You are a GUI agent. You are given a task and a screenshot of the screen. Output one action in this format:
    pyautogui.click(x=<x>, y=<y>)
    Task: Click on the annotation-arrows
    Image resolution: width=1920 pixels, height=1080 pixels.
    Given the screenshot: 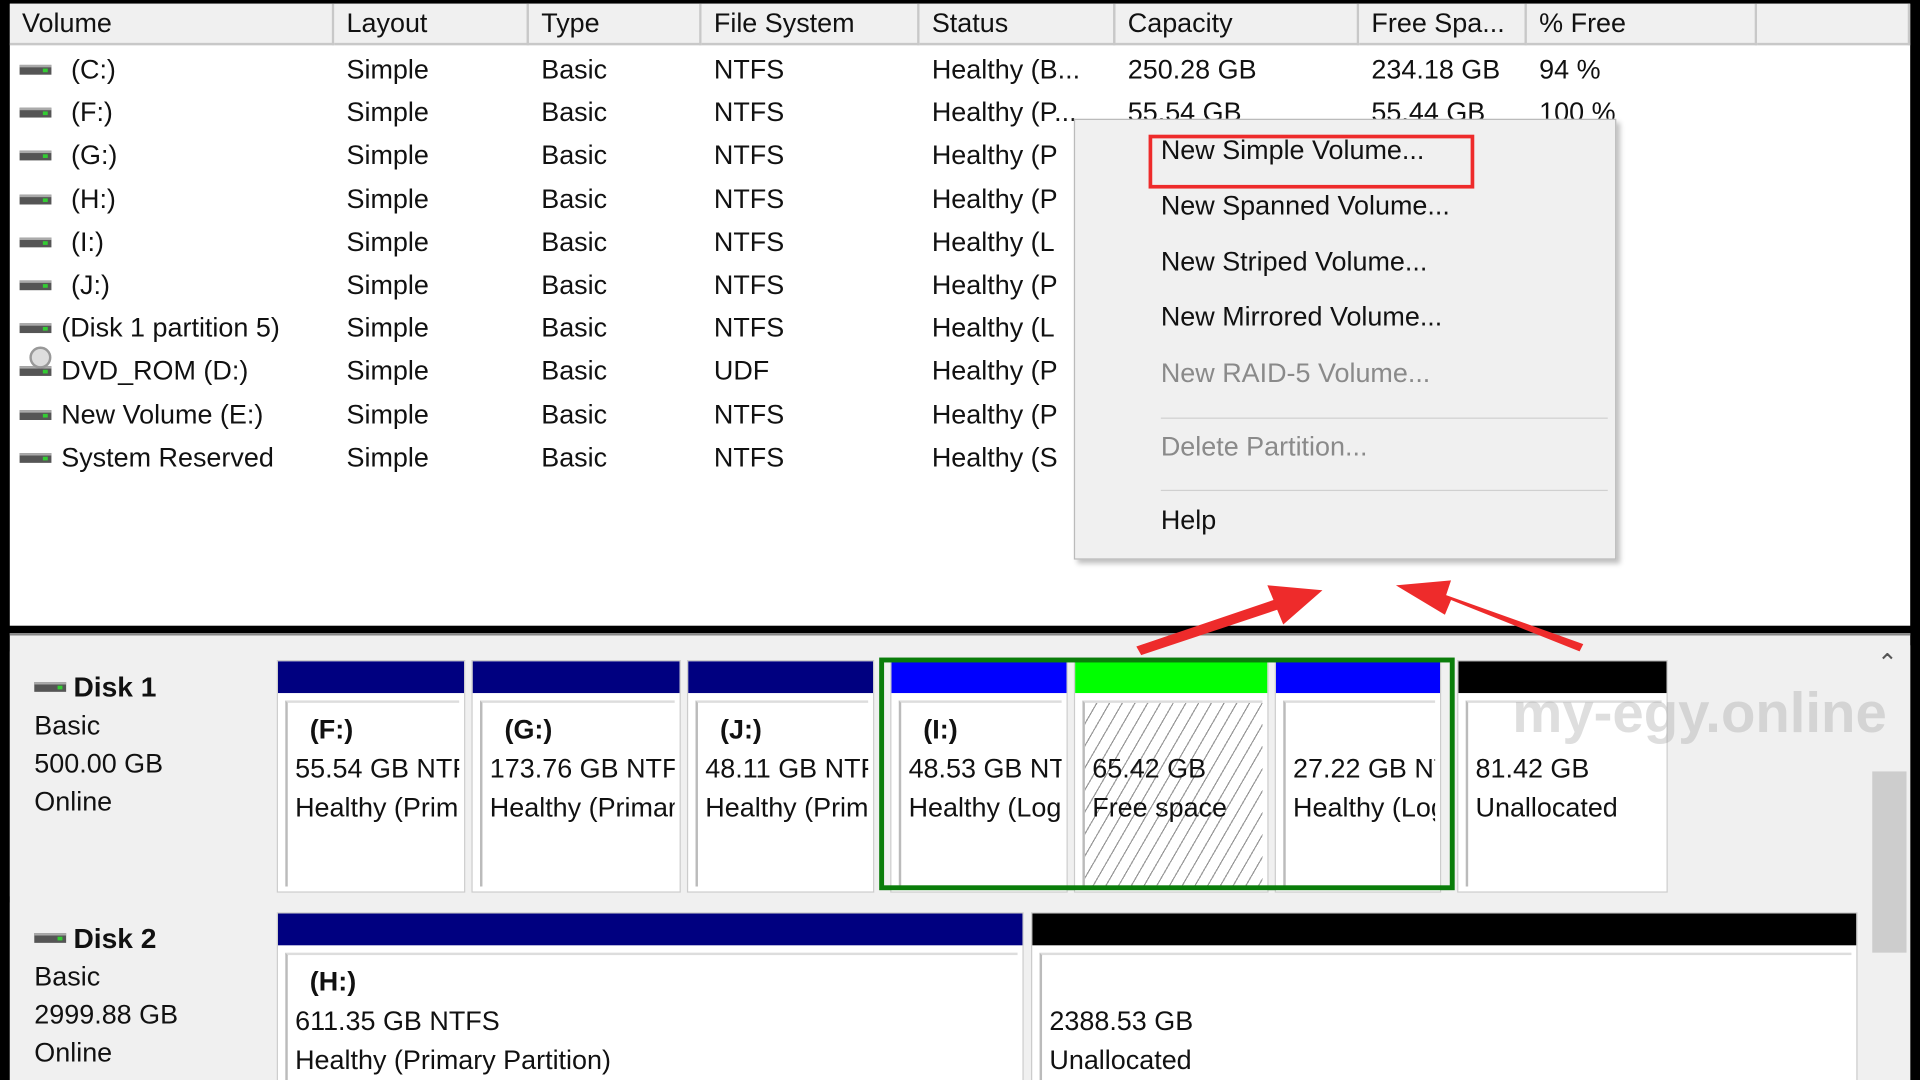 What is the action you would take?
    pyautogui.click(x=1360, y=618)
    